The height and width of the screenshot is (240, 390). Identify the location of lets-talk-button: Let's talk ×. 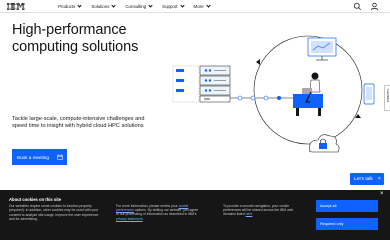
(367, 179).